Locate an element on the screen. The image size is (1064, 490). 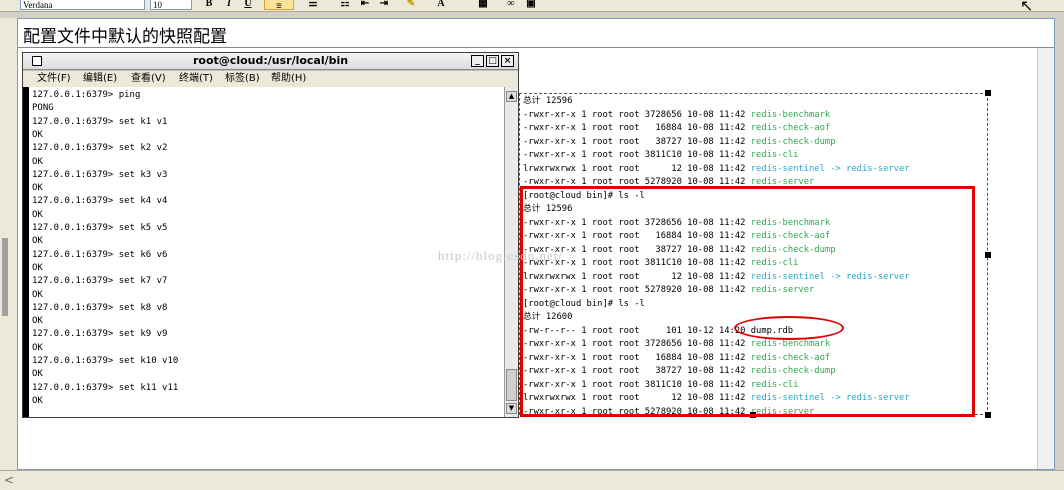
listing-line-attrs: 总计 12596 is located at coordinates (548, 101).